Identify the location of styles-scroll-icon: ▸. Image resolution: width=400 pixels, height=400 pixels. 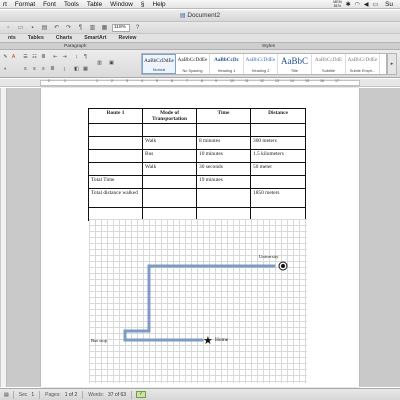
(392, 64).